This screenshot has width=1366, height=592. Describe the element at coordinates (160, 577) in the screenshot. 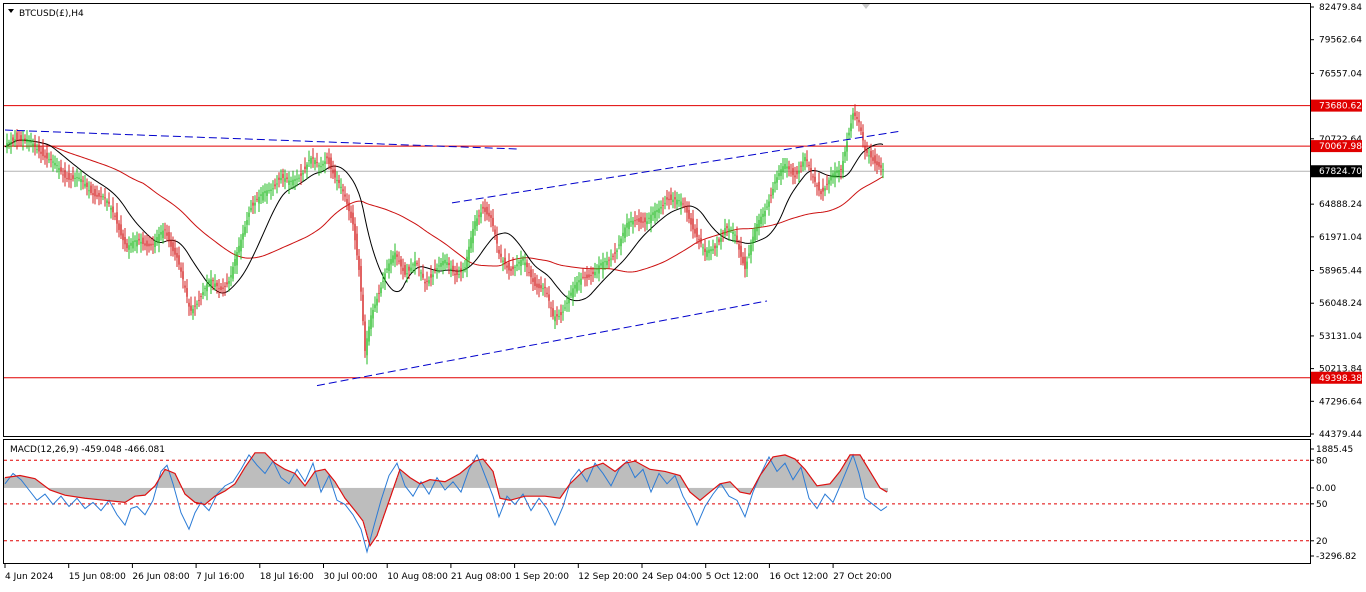

I see `time-axis-label: 26 Jun 08:00` at that location.